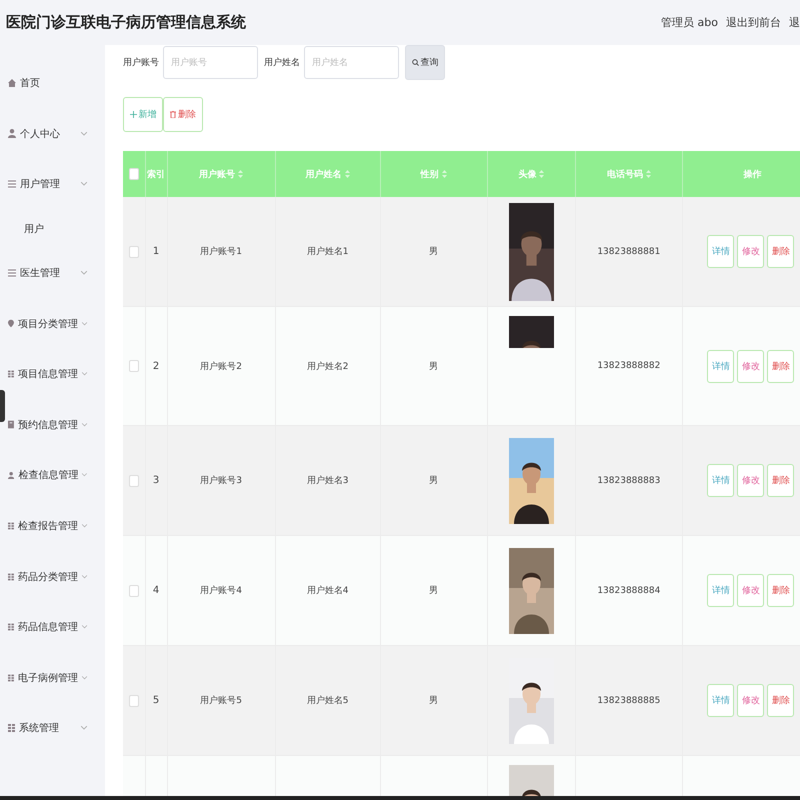  What do you see at coordinates (52, 728) in the screenshot?
I see `sidebar-item: 系统管理` at bounding box center [52, 728].